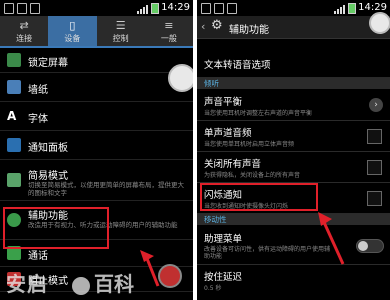 This screenshot has width=390, height=300. What do you see at coordinates (14, 145) in the screenshot?
I see `notification-panel-icon` at bounding box center [14, 145].